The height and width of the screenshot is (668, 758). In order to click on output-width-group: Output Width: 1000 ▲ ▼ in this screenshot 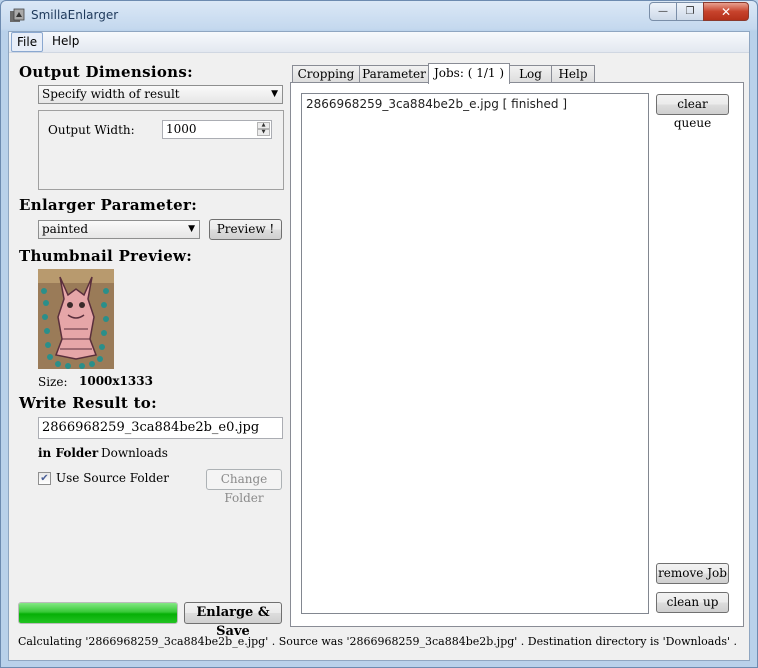, I will do `click(161, 150)`.